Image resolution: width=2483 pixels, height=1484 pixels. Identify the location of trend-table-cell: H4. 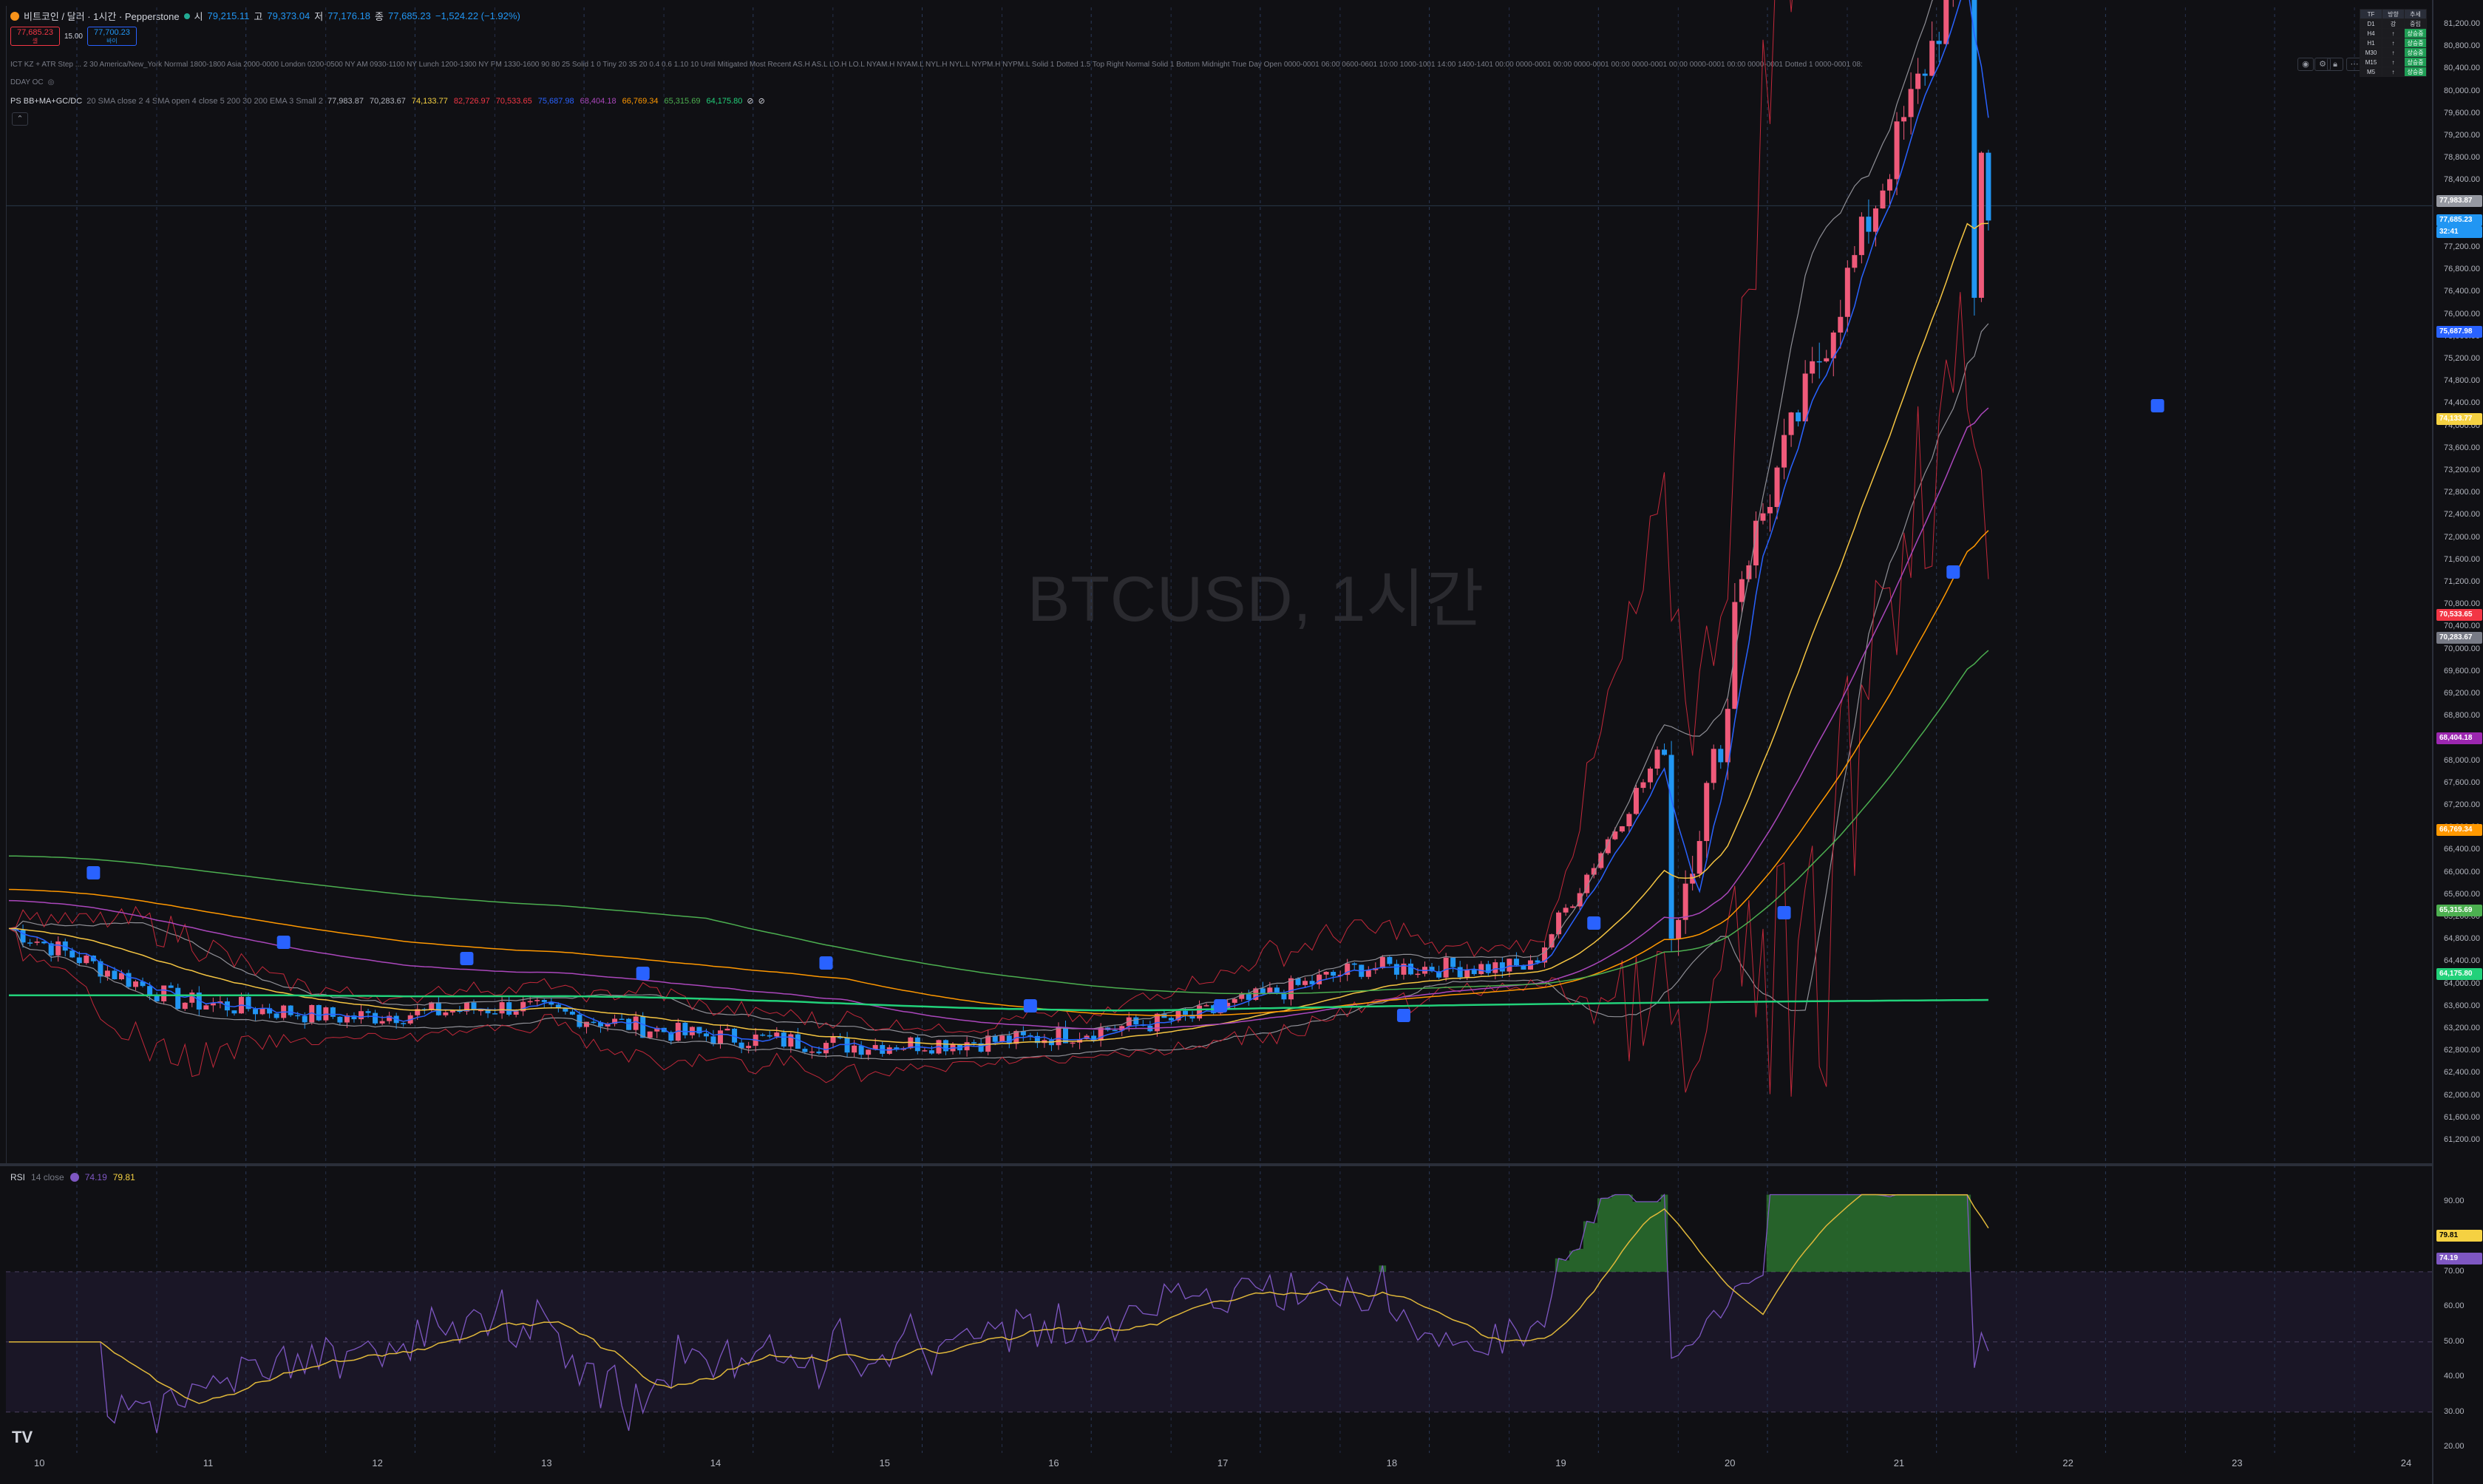
(2371, 33).